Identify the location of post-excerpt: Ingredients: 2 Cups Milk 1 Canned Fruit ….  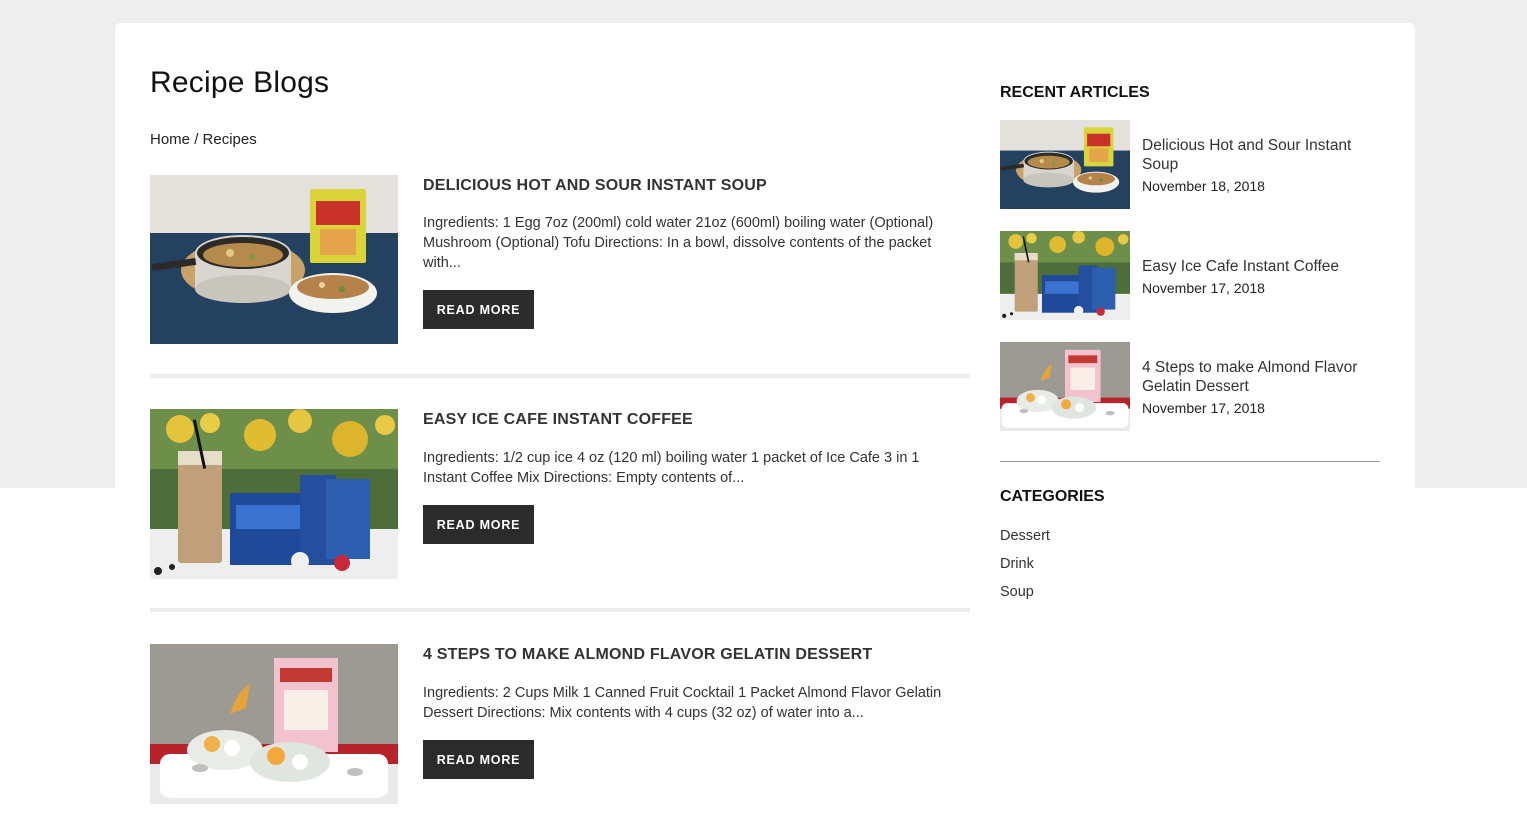
(682, 703).